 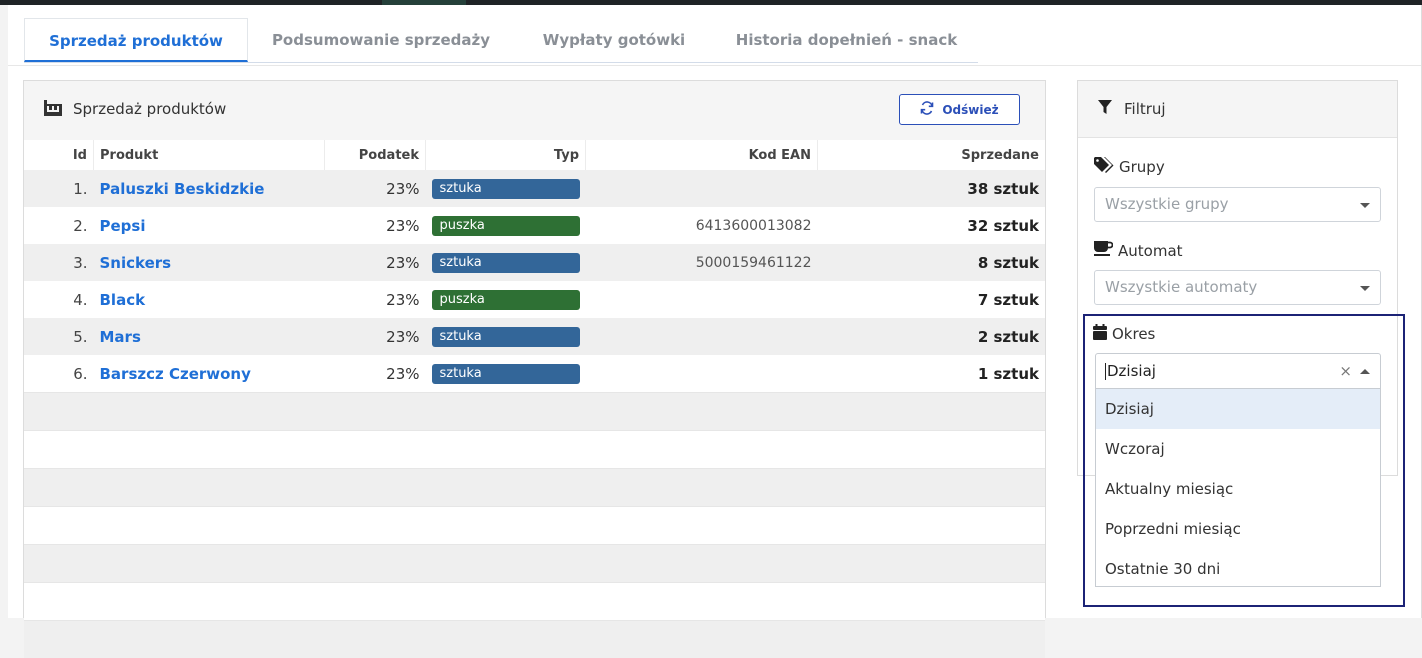 I want to click on row-ean: 5000159461122, so click(x=702, y=262).